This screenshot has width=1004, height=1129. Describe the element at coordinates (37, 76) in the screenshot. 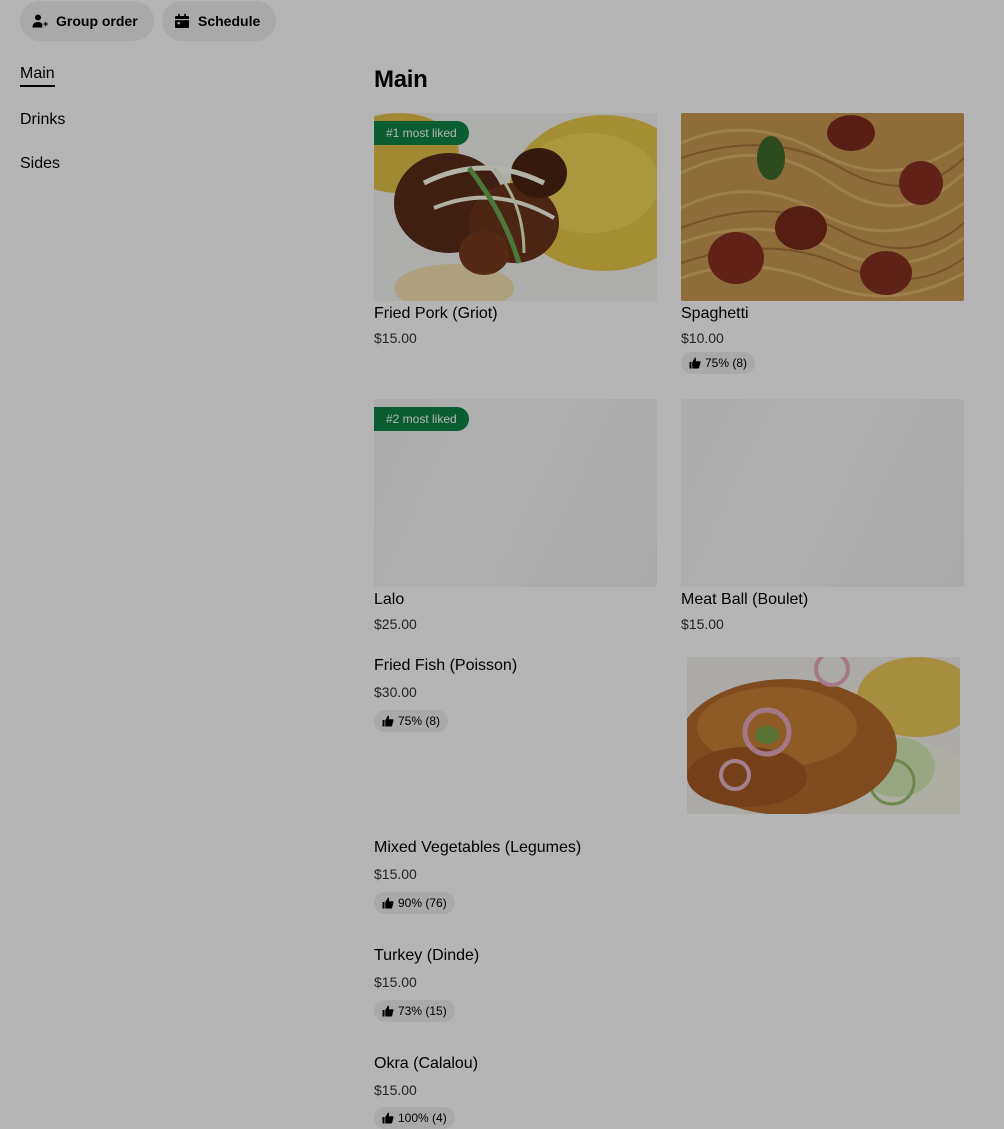

I see `sidebar-item-main: Main` at that location.